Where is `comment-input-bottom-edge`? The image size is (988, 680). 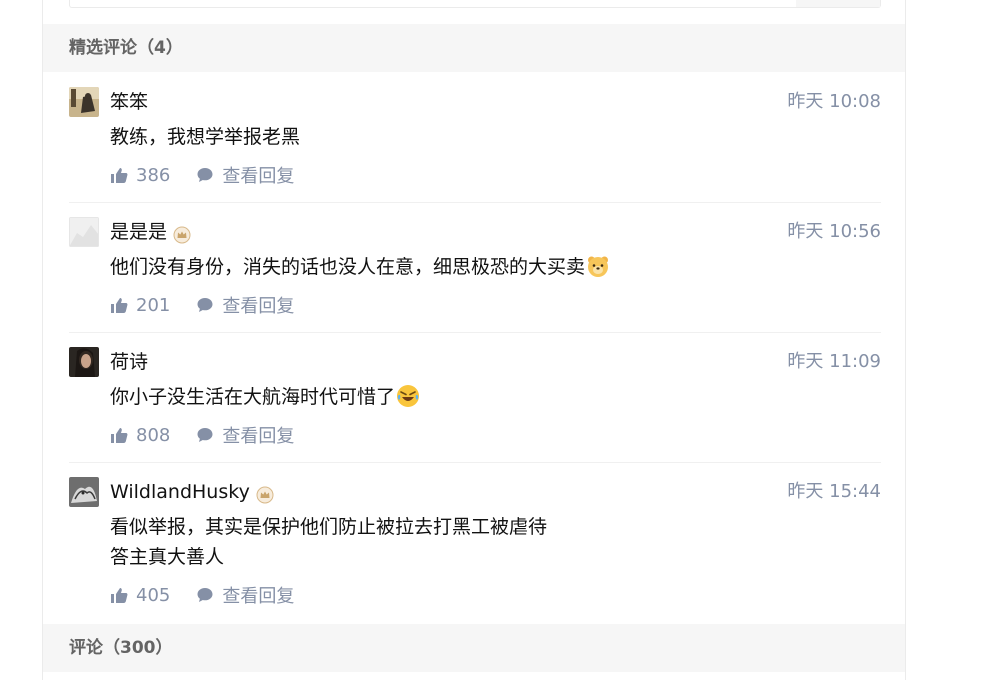
comment-input-bottom-edge is located at coordinates (475, 4).